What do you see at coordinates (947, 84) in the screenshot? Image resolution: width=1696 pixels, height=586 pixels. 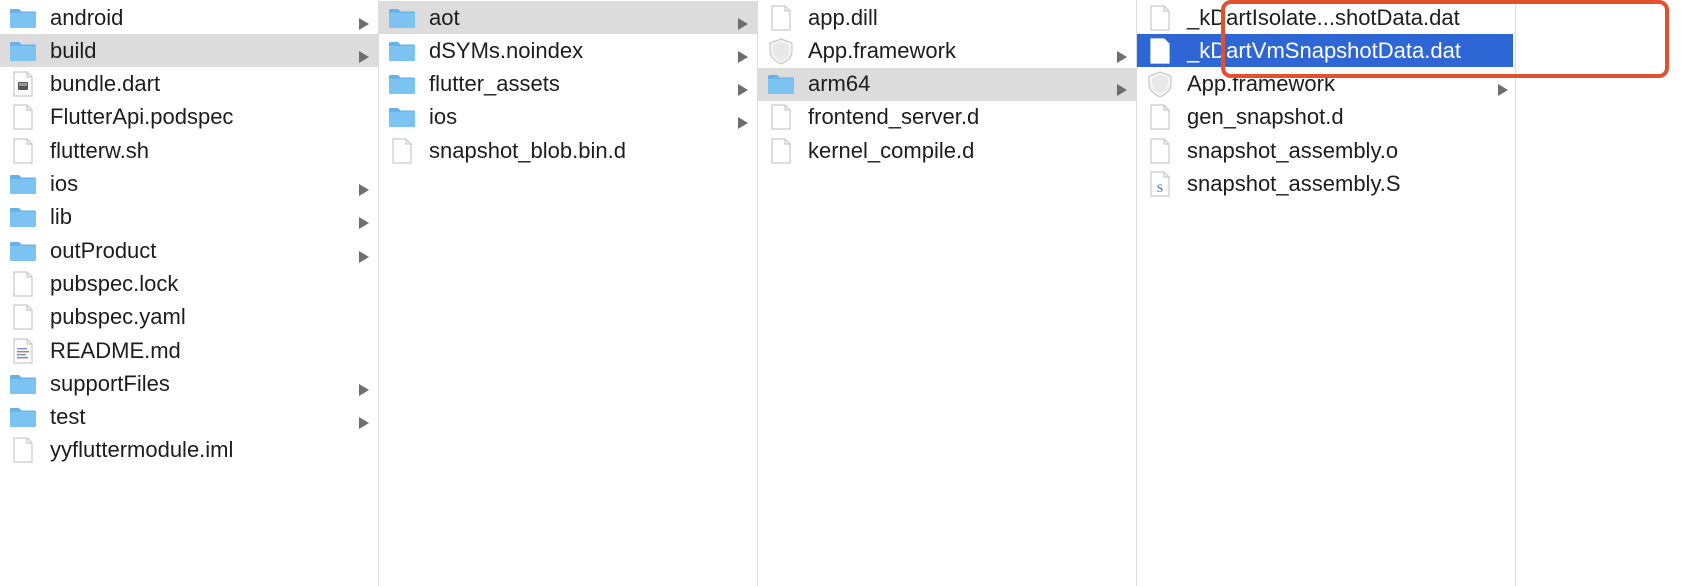 I see `folder-row: arm64` at bounding box center [947, 84].